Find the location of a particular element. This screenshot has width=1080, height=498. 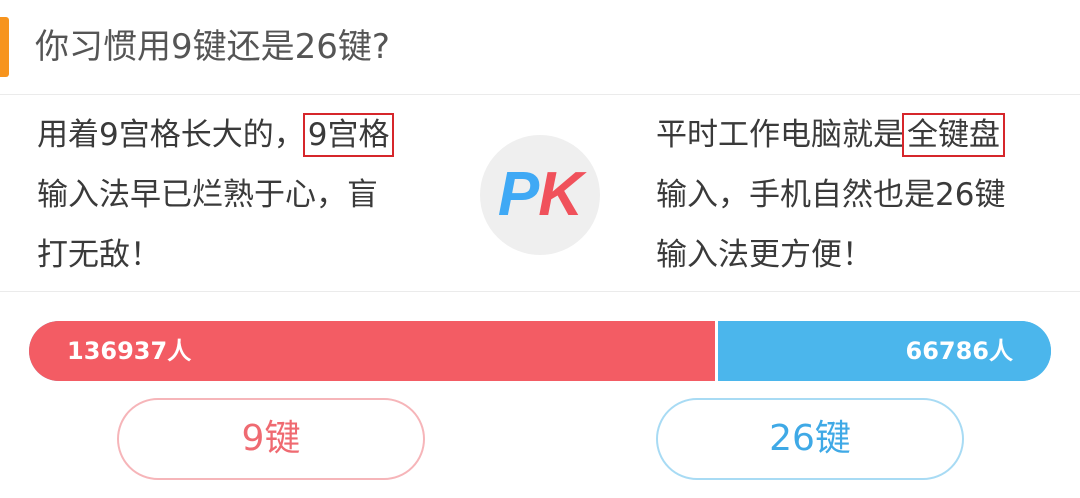

left-opinion-line-2: 输入法早已烂熟于心，盲 is located at coordinates (207, 195).